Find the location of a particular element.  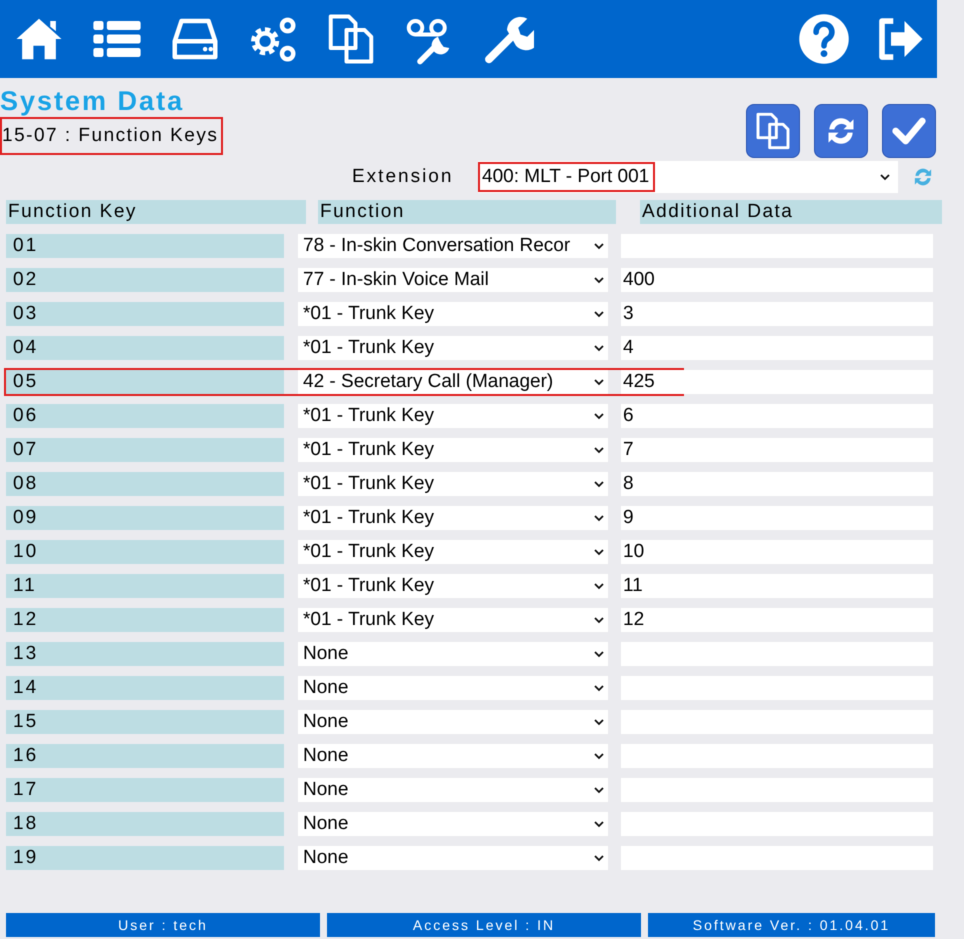

data-field: 7 is located at coordinates (777, 450).